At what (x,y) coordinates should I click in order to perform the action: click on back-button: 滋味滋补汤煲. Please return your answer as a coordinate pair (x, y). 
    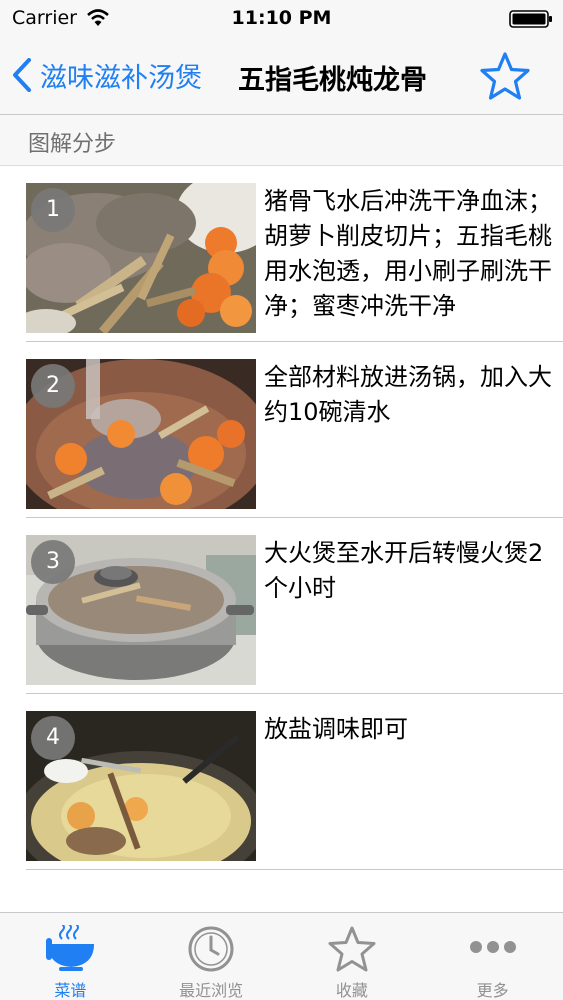
    Looking at the image, I should click on (107, 75).